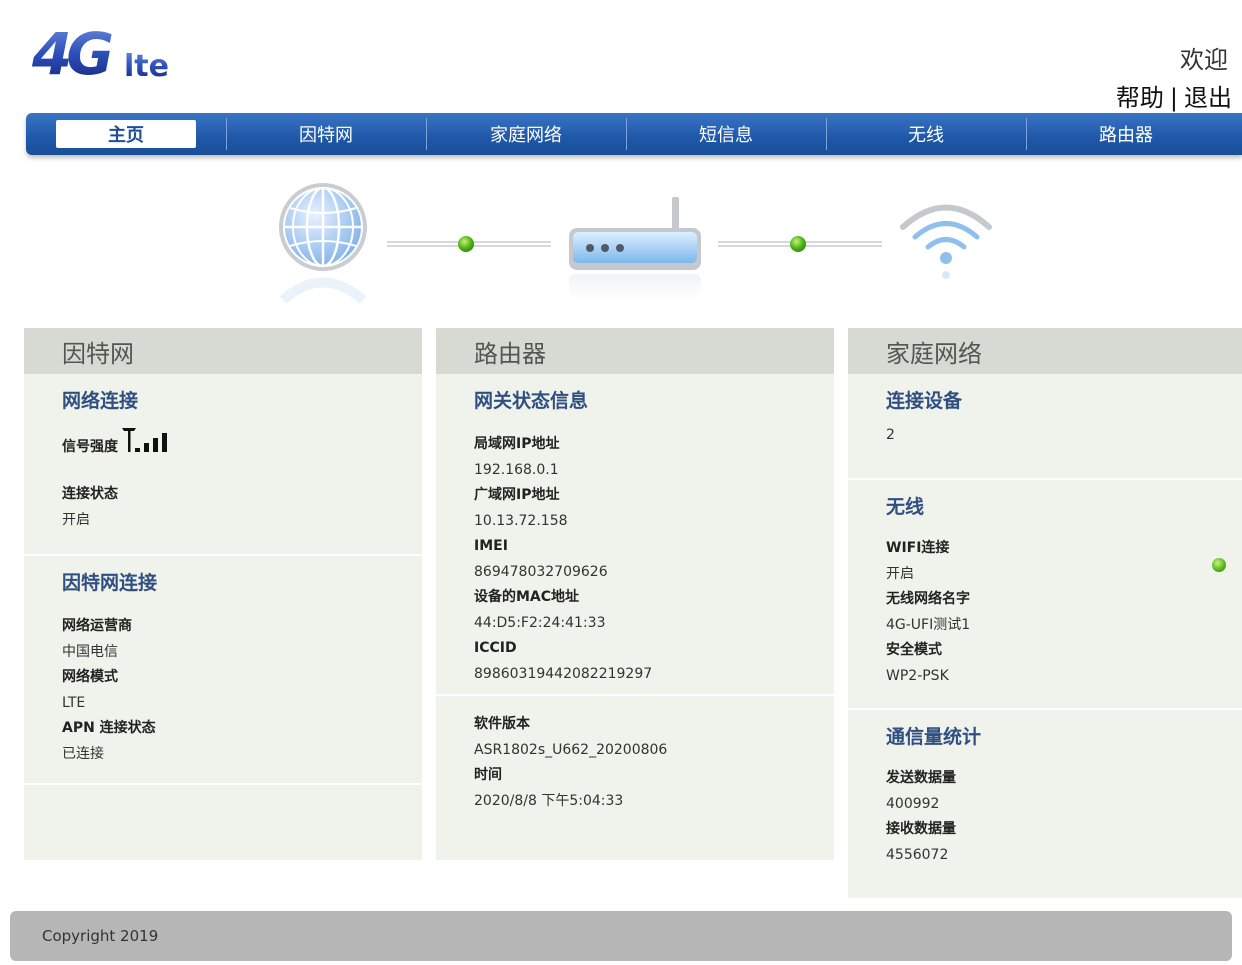 The image size is (1242, 965). I want to click on main-nav: 主页 因特网 家庭网络 短信息 无线 路由器, so click(634, 134).